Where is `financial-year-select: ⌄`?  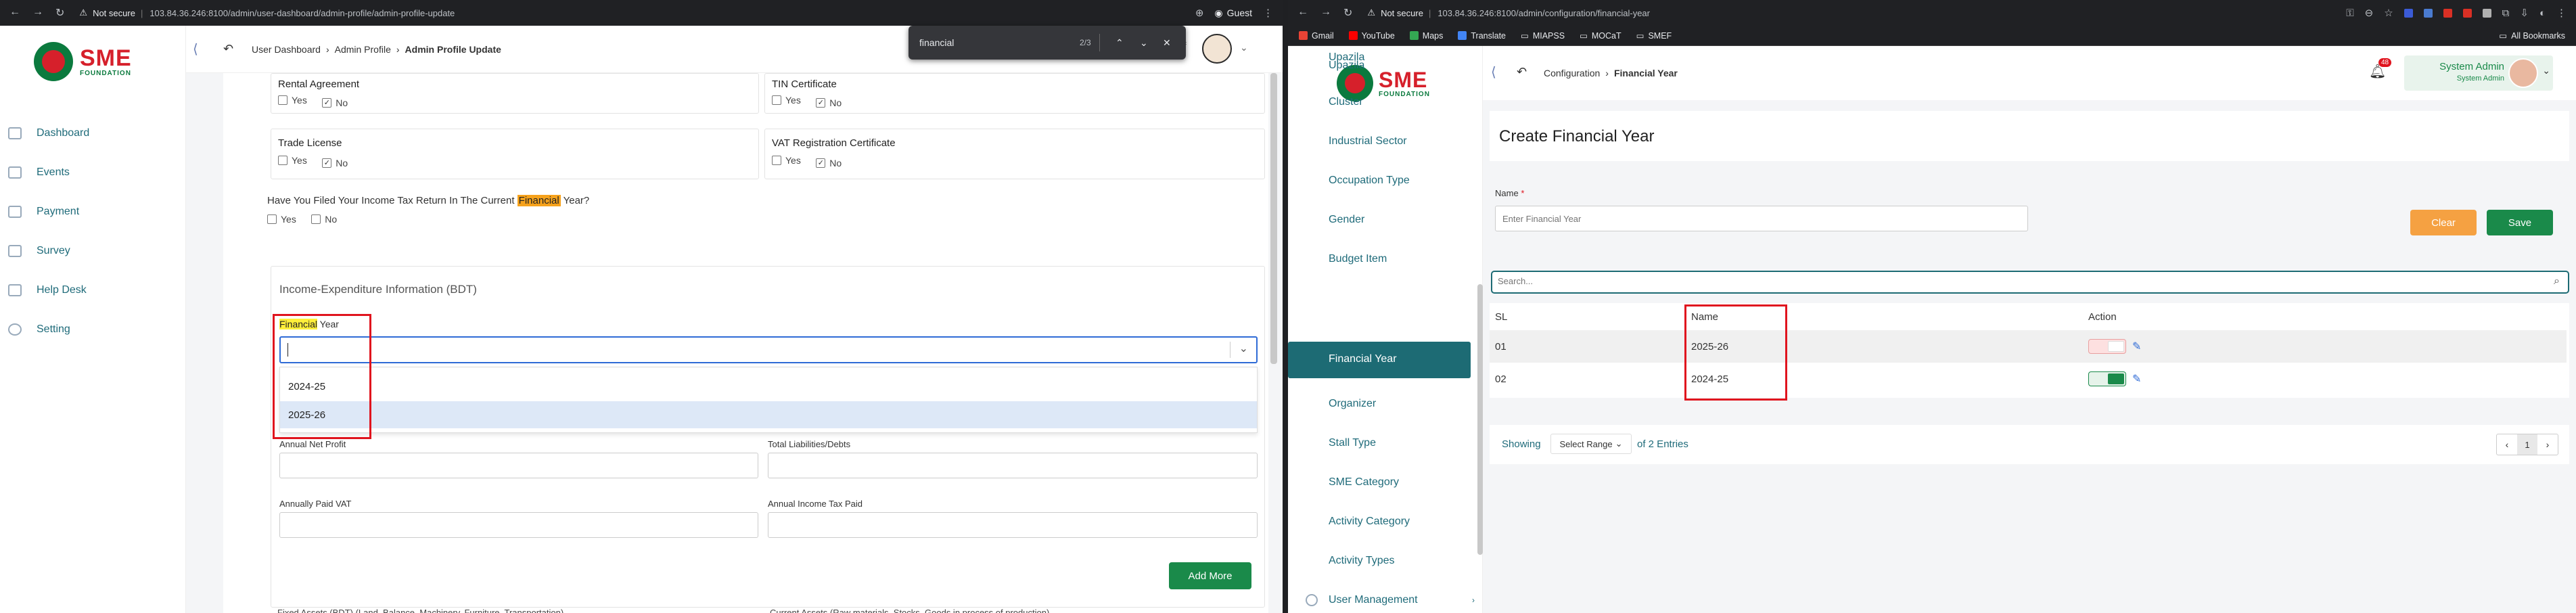 financial-year-select: ⌄ is located at coordinates (768, 349).